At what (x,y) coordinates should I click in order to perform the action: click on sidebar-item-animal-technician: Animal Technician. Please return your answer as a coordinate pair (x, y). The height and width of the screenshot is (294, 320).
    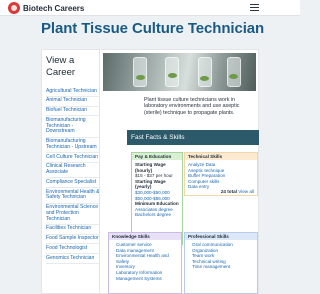
    Looking at the image, I should click on (72, 102).